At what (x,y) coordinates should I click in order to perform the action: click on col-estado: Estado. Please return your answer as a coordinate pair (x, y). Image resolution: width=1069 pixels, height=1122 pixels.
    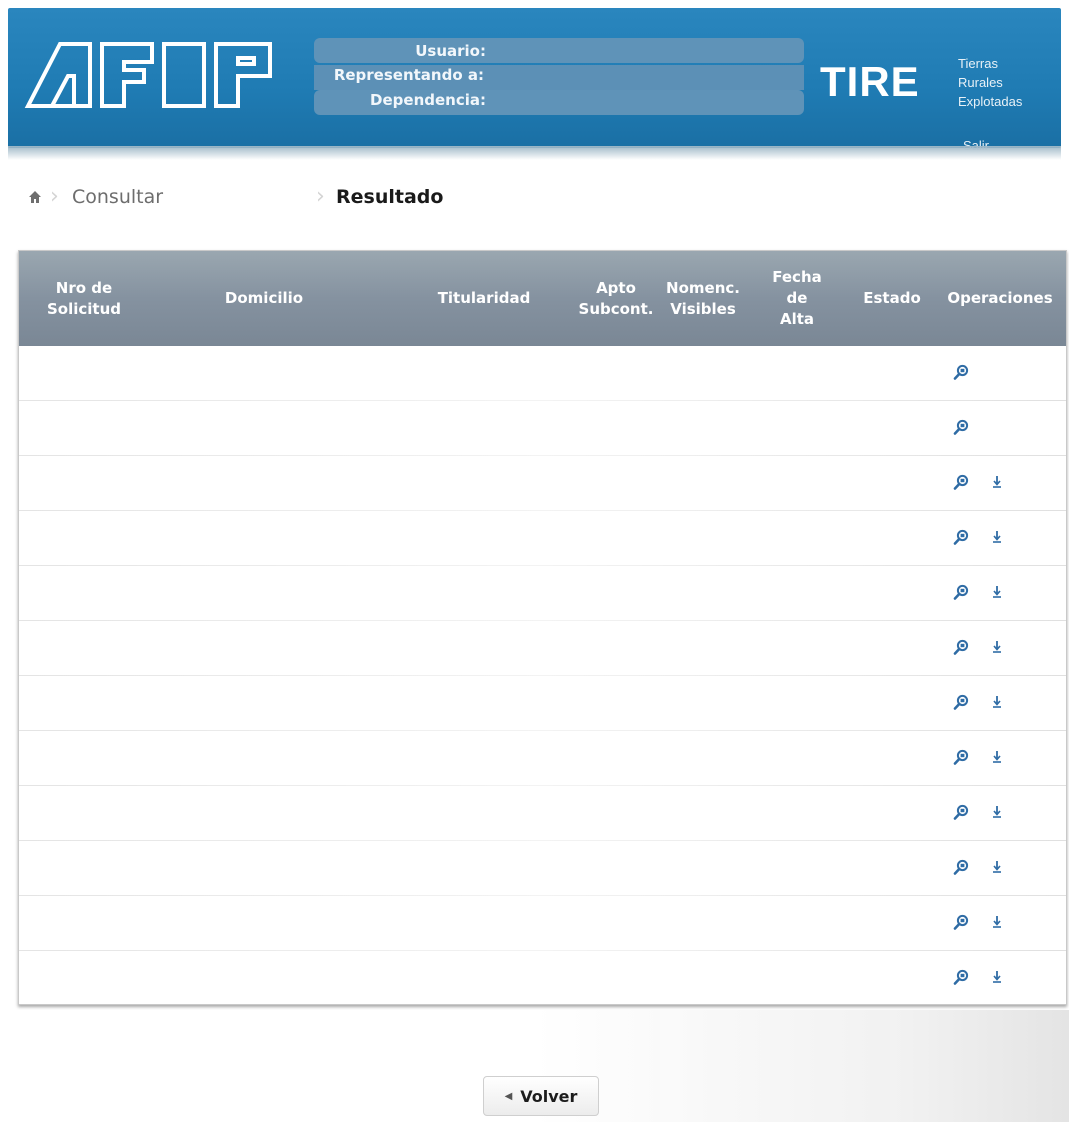
    Looking at the image, I should click on (892, 298).